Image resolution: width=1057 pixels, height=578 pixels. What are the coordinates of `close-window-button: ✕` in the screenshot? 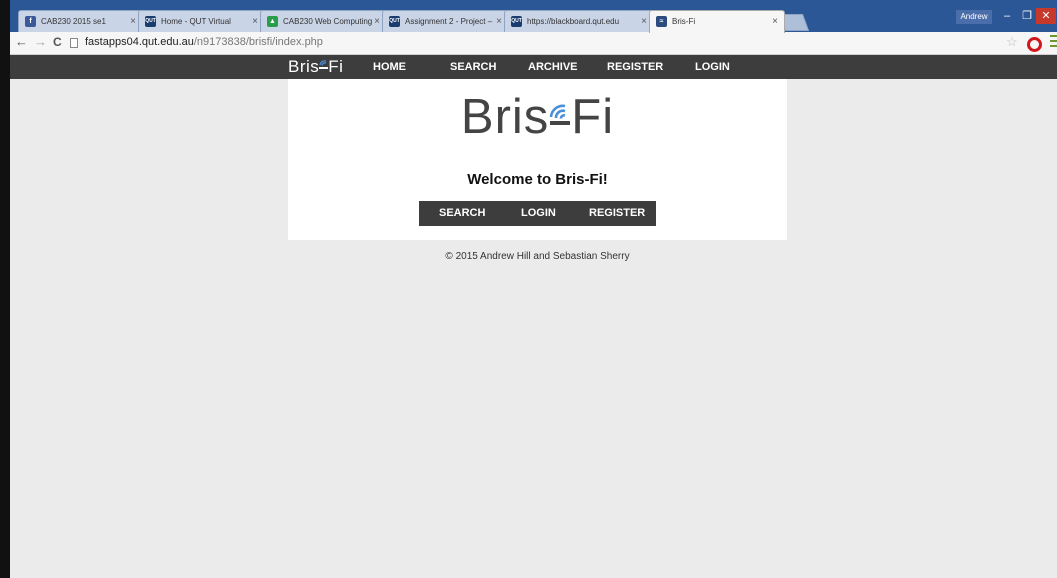 It's located at (1046, 16).